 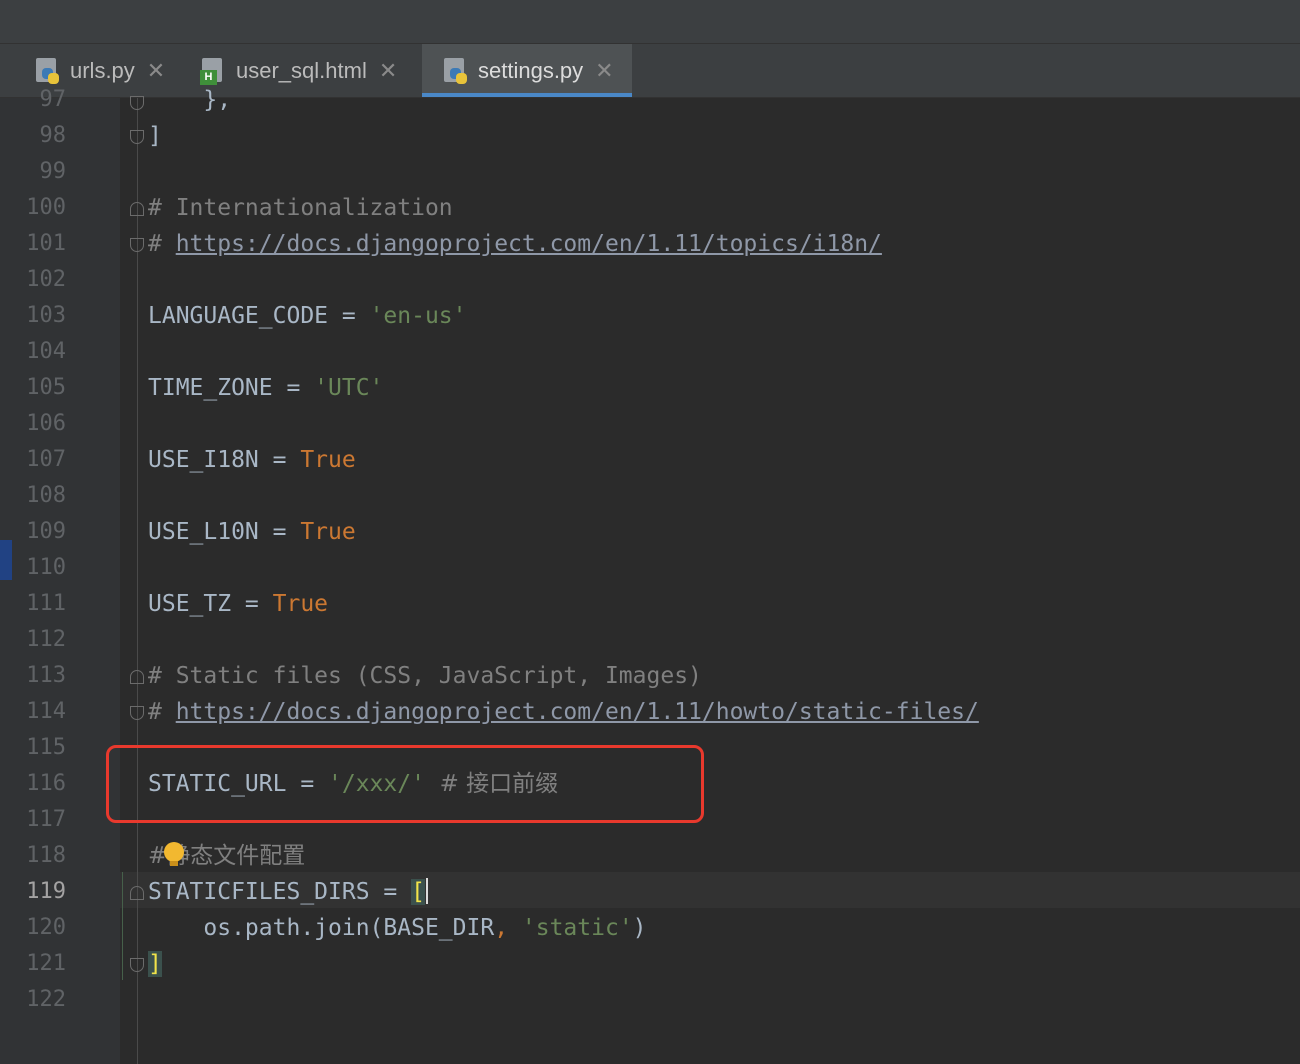 I want to click on title-bar, so click(x=650, y=22).